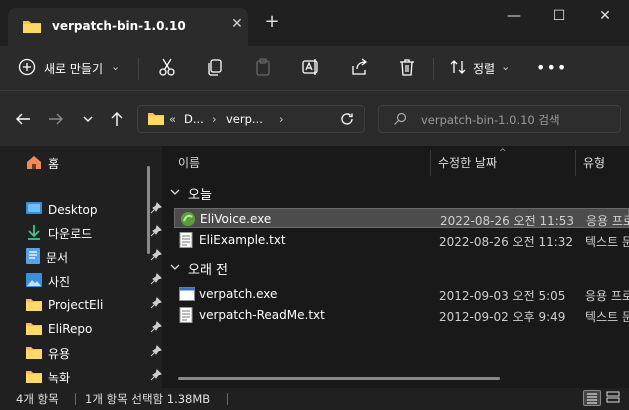  I want to click on up-arrow-icon, so click(117, 119).